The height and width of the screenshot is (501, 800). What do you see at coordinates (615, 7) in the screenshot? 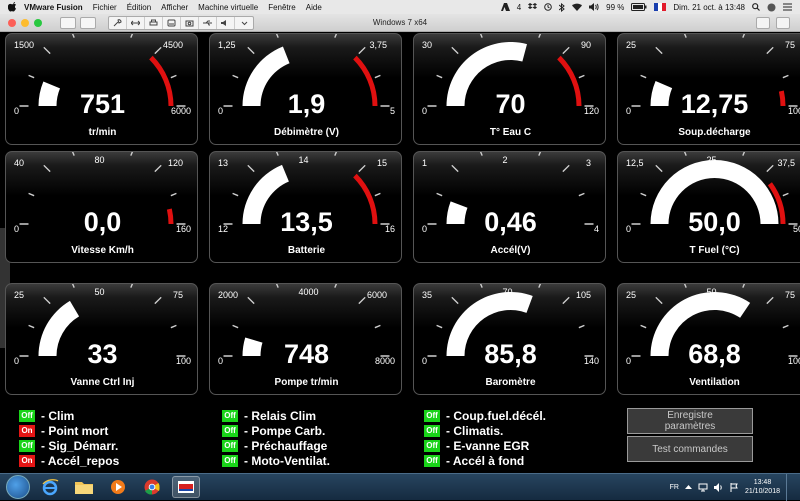
I see `battery-percent: 99 %` at bounding box center [615, 7].